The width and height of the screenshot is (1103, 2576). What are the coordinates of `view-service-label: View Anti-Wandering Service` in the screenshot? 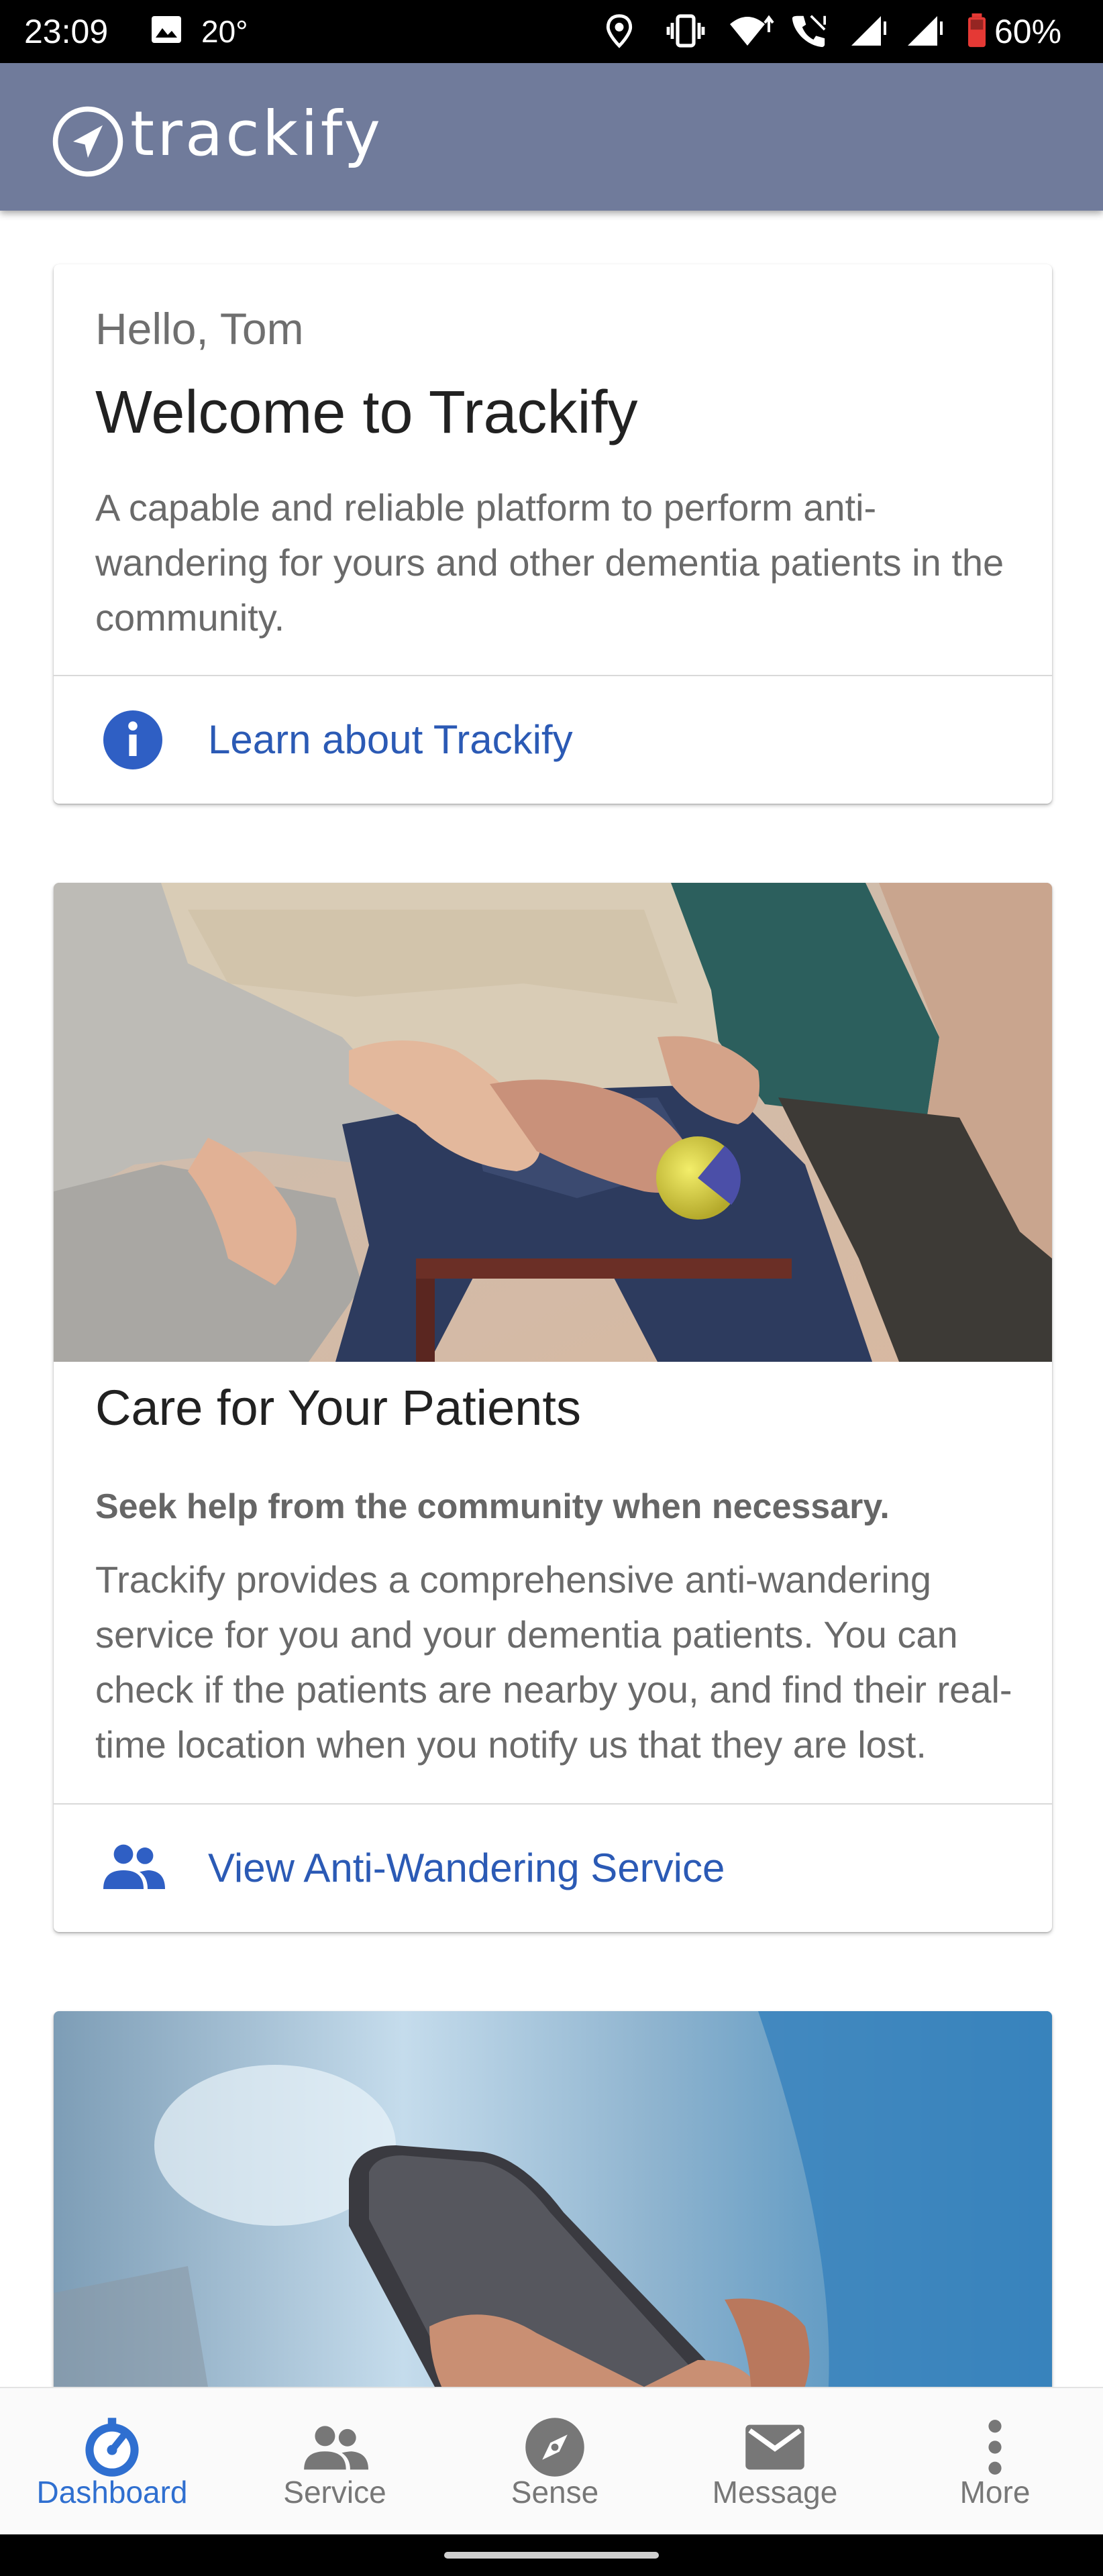 It's located at (466, 1867).